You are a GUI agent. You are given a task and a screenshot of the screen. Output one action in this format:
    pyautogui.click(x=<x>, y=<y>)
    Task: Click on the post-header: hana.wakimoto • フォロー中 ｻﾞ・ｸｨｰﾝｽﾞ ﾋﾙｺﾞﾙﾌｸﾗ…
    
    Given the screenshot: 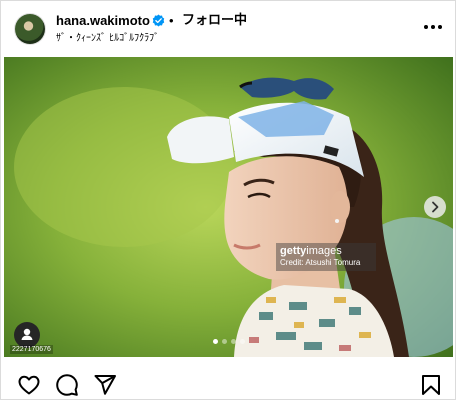 What is the action you would take?
    pyautogui.click(x=228, y=28)
    